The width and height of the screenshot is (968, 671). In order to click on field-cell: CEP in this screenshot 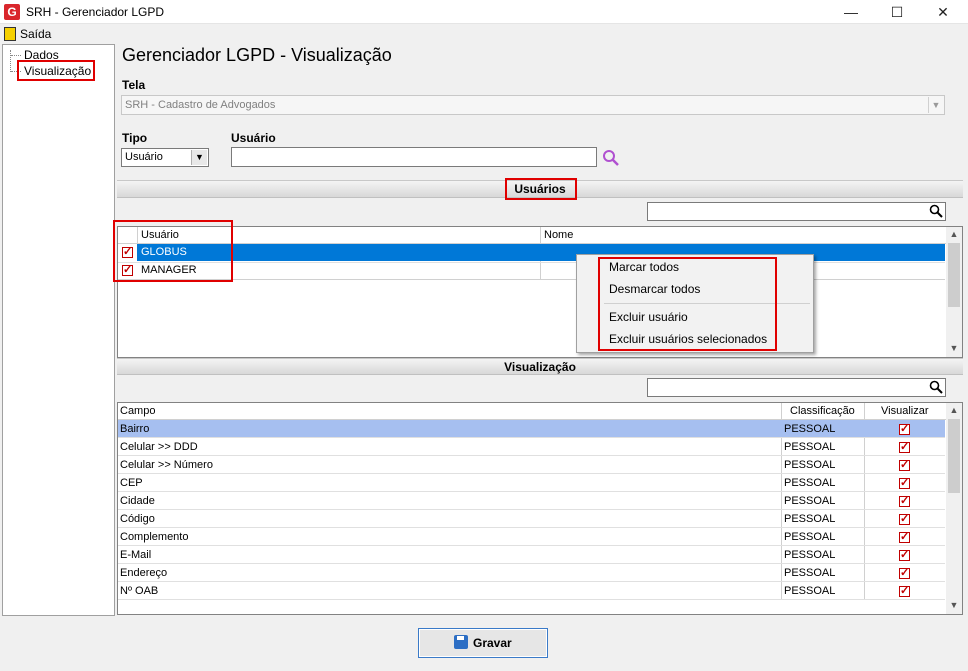, I will do `click(131, 483)`.